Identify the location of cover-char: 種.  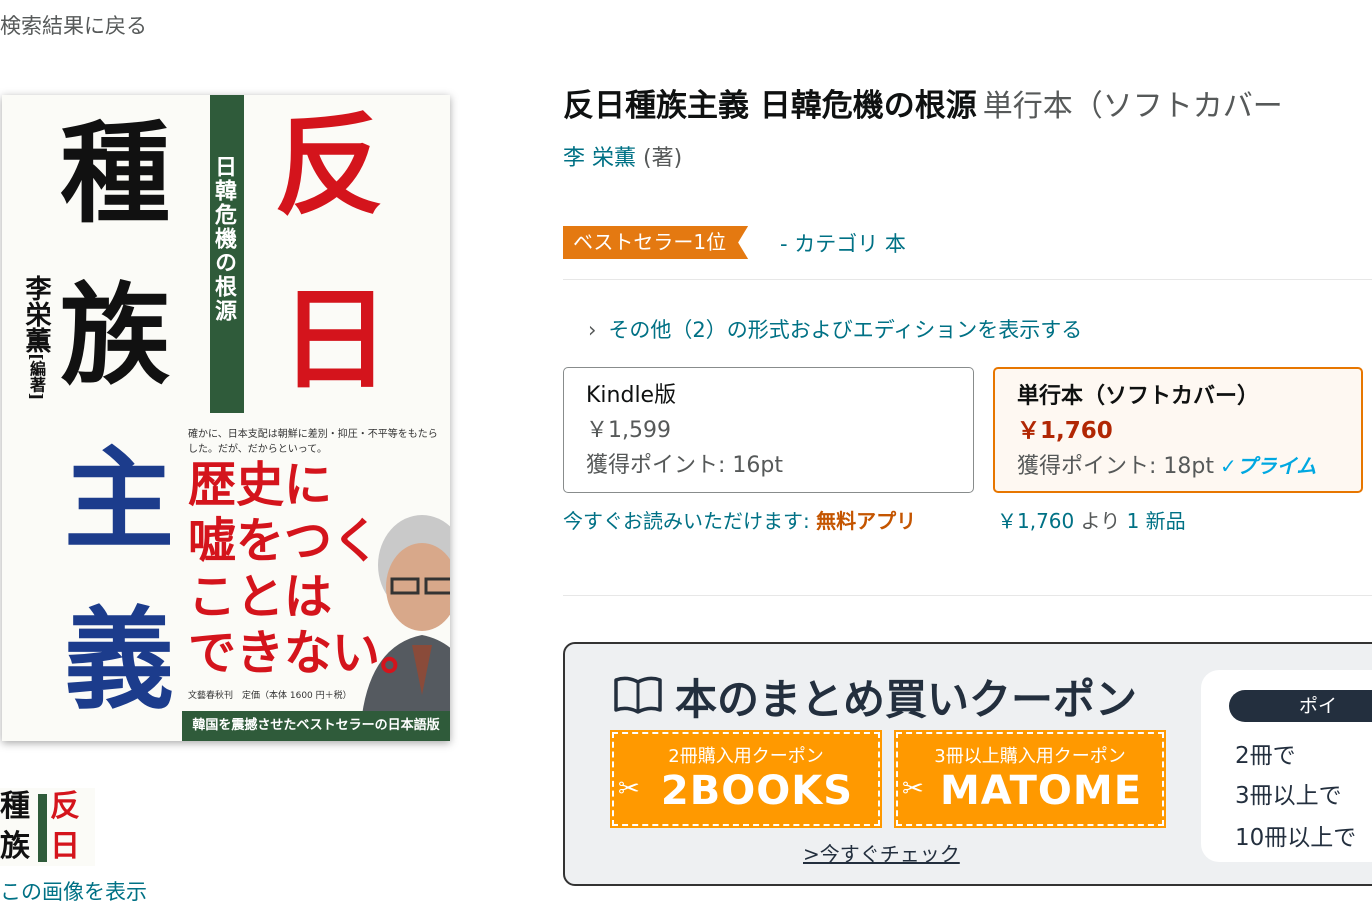
(115, 173).